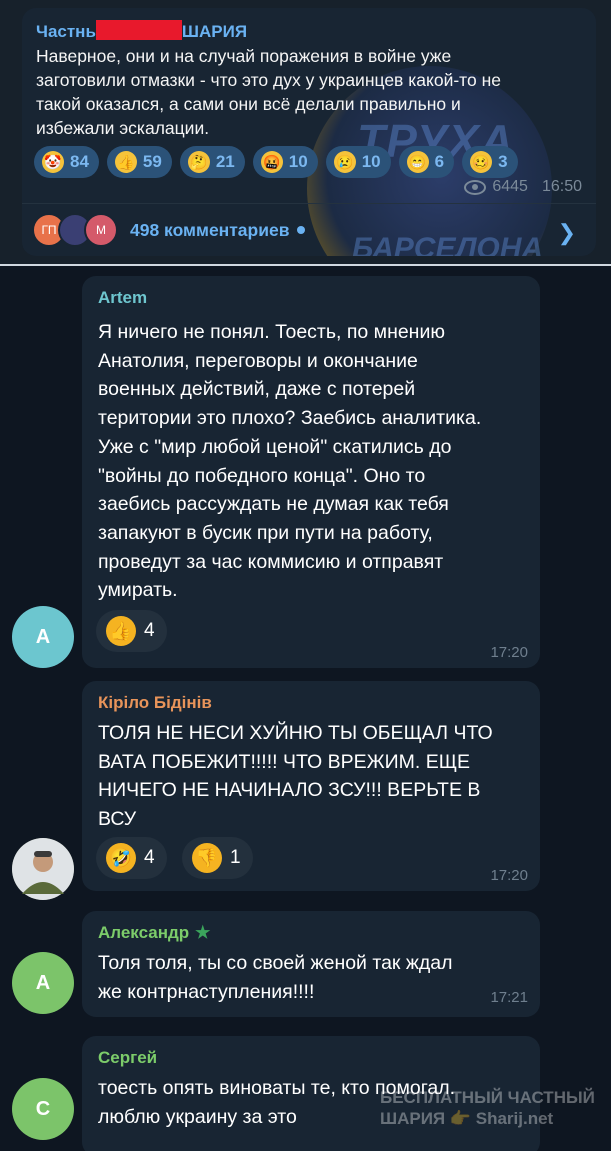 The image size is (611, 1151). I want to click on post-meta: 6445 16:50, so click(523, 187).